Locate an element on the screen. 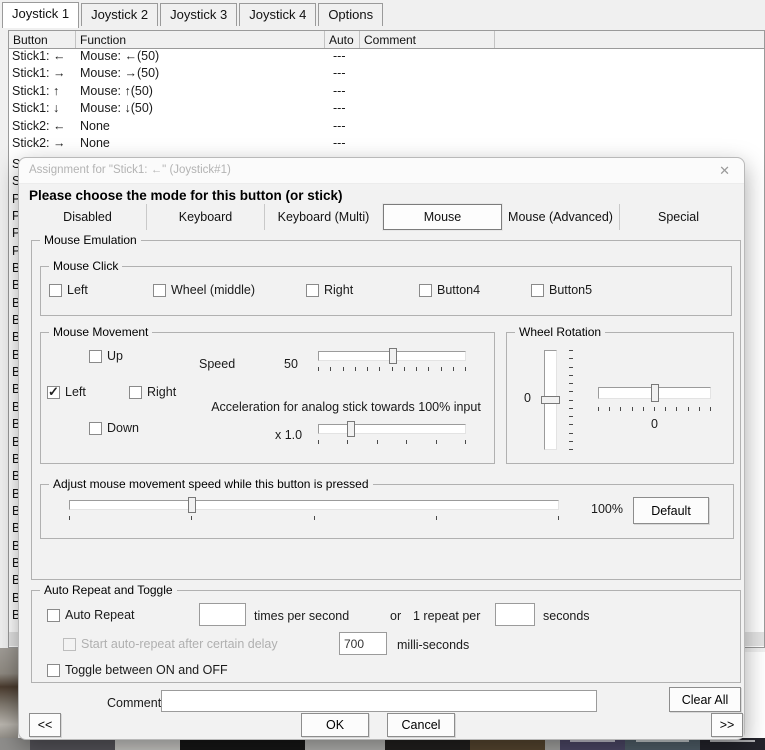  milliseconds-label: milli-seconds is located at coordinates (433, 645).